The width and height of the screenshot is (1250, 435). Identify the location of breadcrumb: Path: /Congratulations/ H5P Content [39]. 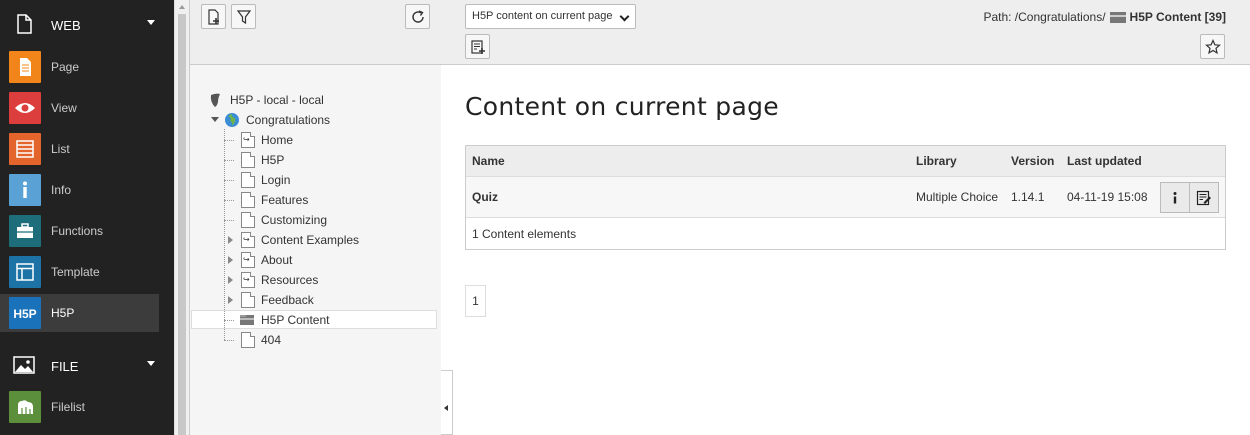
(1104, 17).